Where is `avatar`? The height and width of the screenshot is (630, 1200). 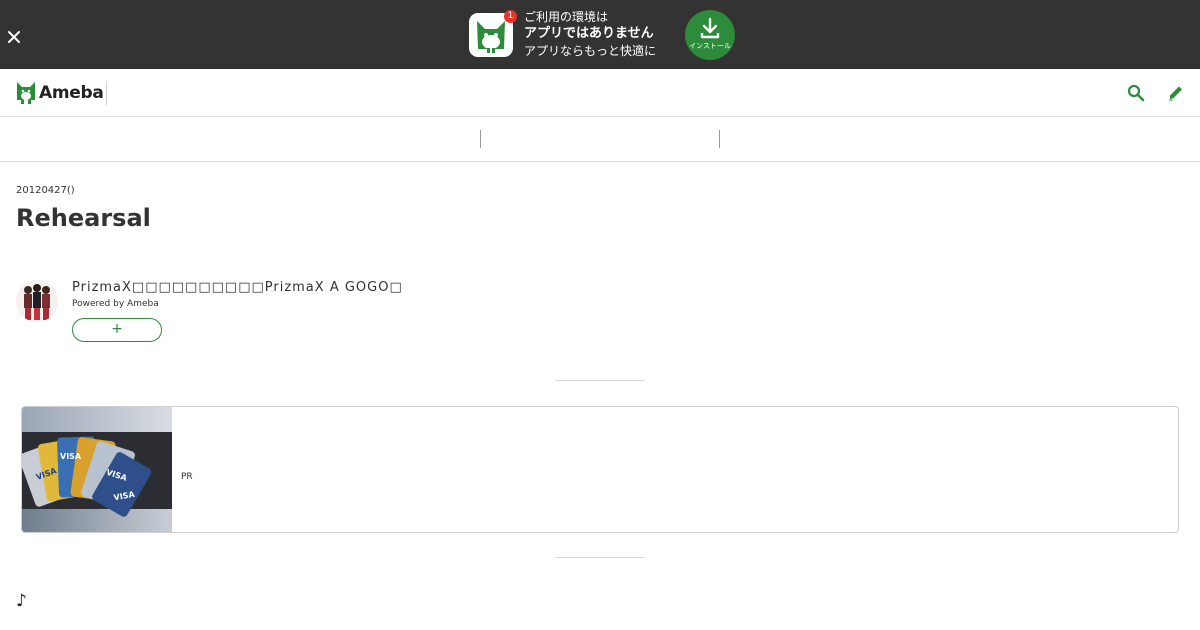
avatar is located at coordinates (37, 301).